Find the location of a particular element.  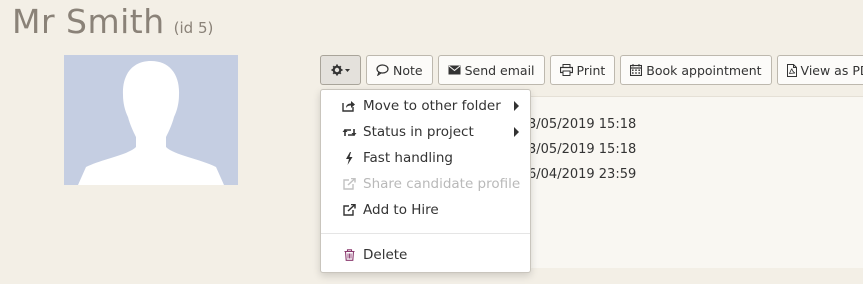

note-button-label: Note is located at coordinates (408, 70).